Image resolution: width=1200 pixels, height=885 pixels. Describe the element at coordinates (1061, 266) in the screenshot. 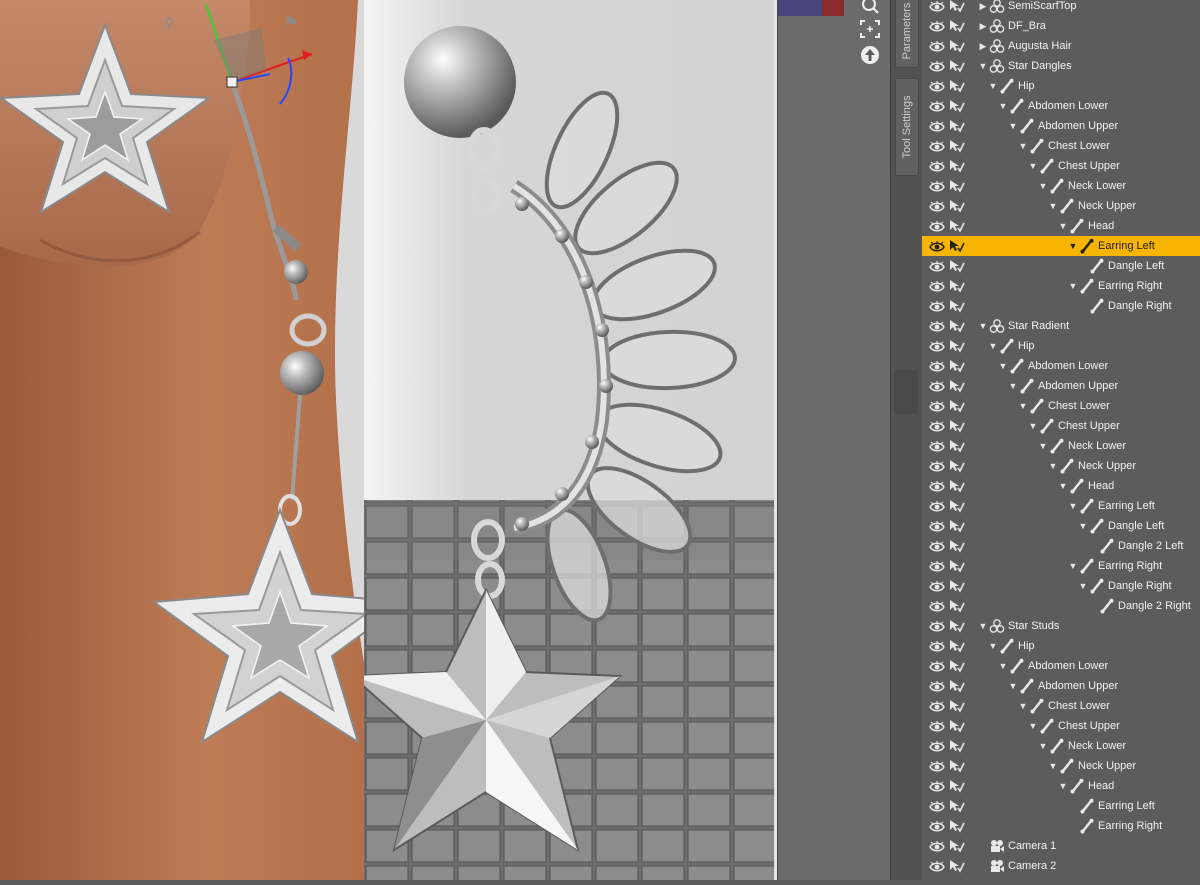

I see `scene-tree-row: Dangle Left` at that location.